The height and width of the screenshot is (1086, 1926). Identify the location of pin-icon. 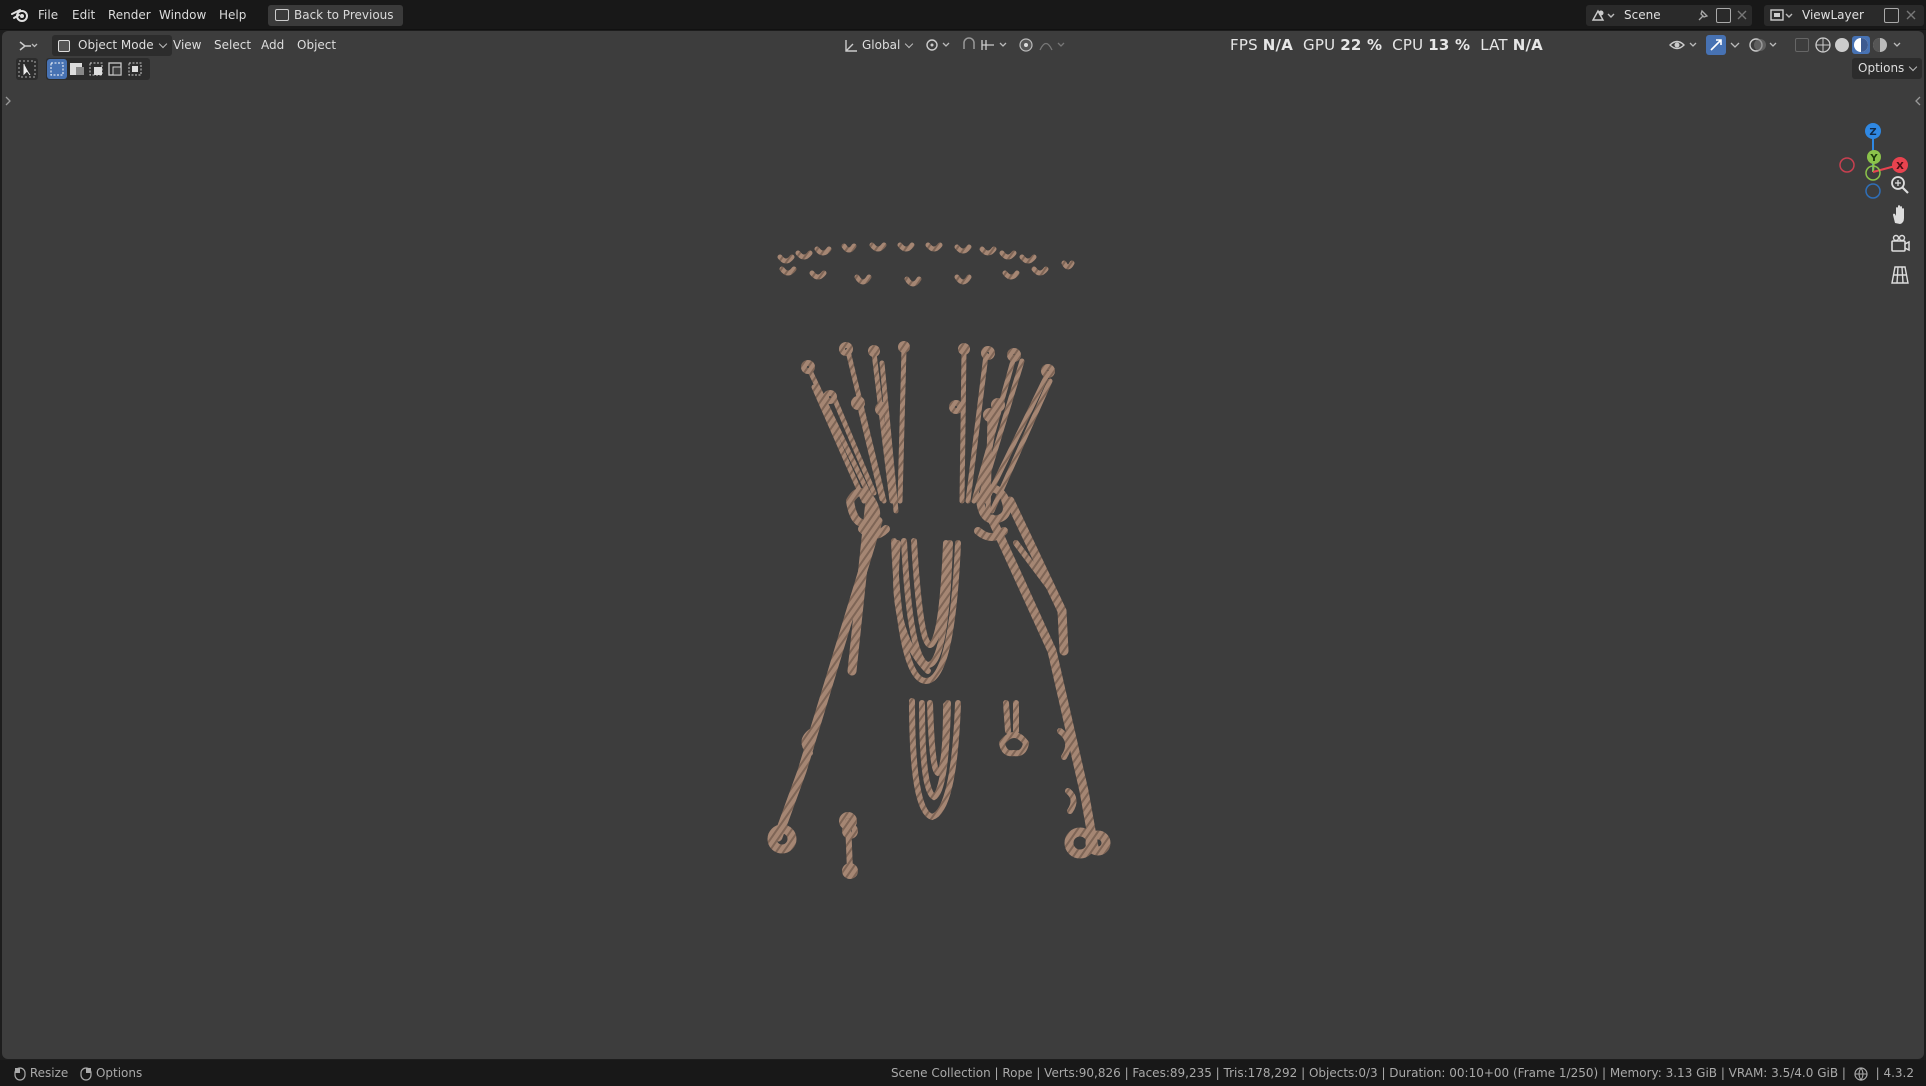
(1703, 15).